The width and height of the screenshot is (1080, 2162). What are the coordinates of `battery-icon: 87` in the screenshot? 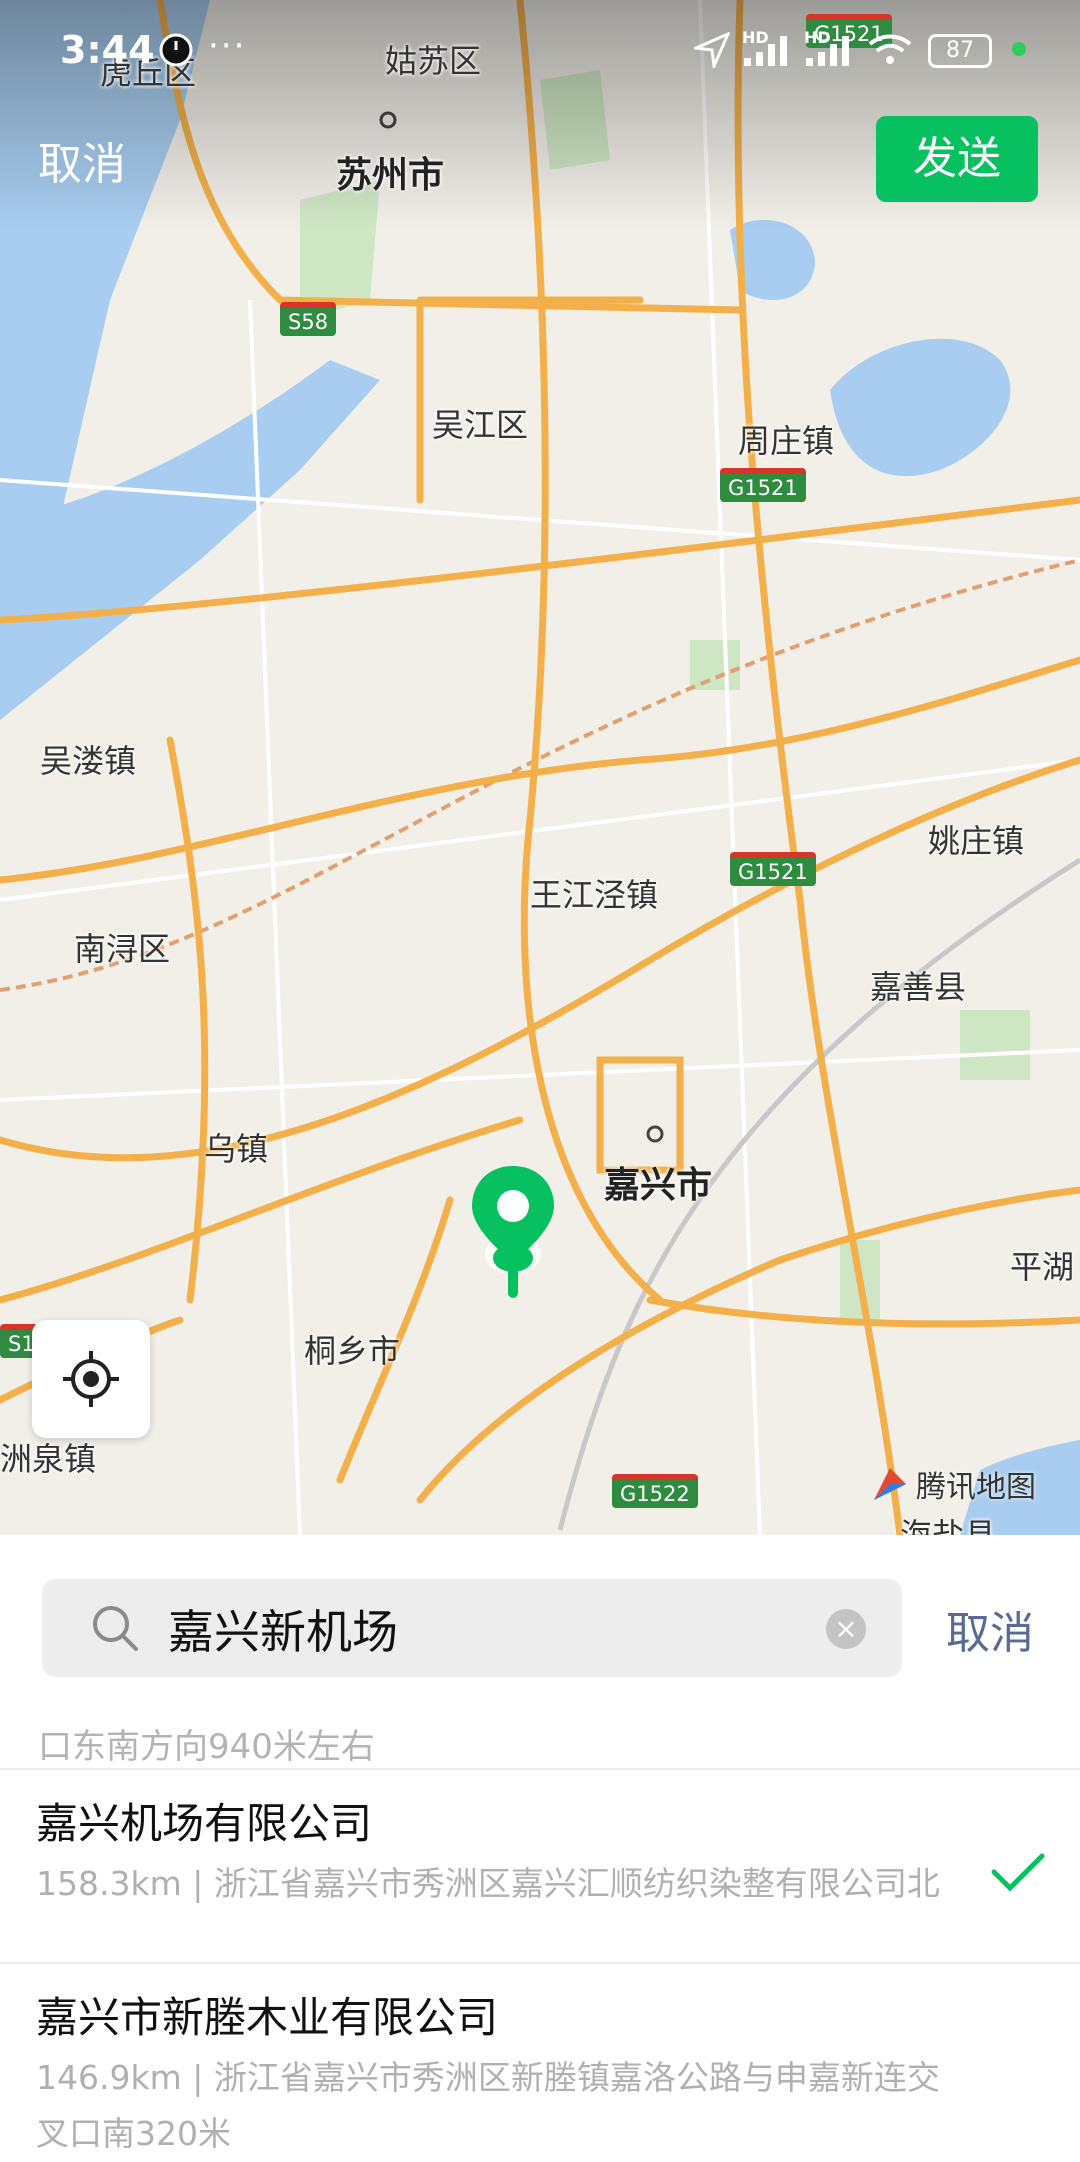 It's located at (960, 51).